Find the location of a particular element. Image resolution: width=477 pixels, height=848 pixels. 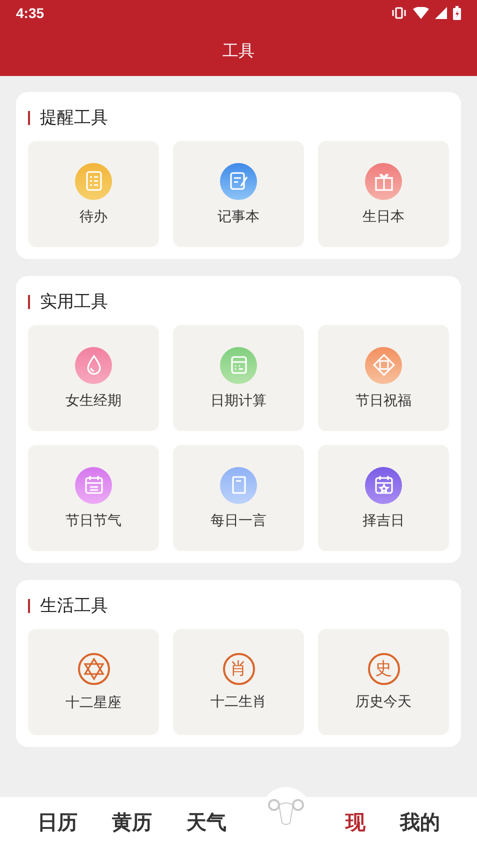

tool-tile: 肖 十二生肖 is located at coordinates (238, 682).